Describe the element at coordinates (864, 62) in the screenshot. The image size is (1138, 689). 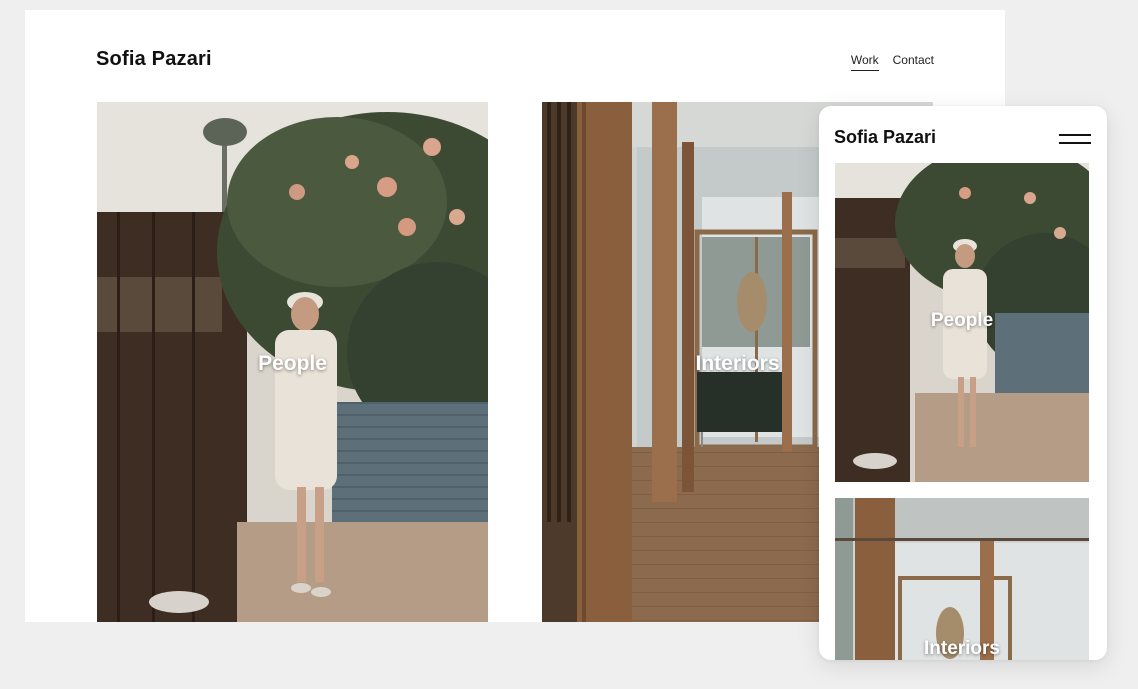
I see `nav-link-work: Work` at that location.